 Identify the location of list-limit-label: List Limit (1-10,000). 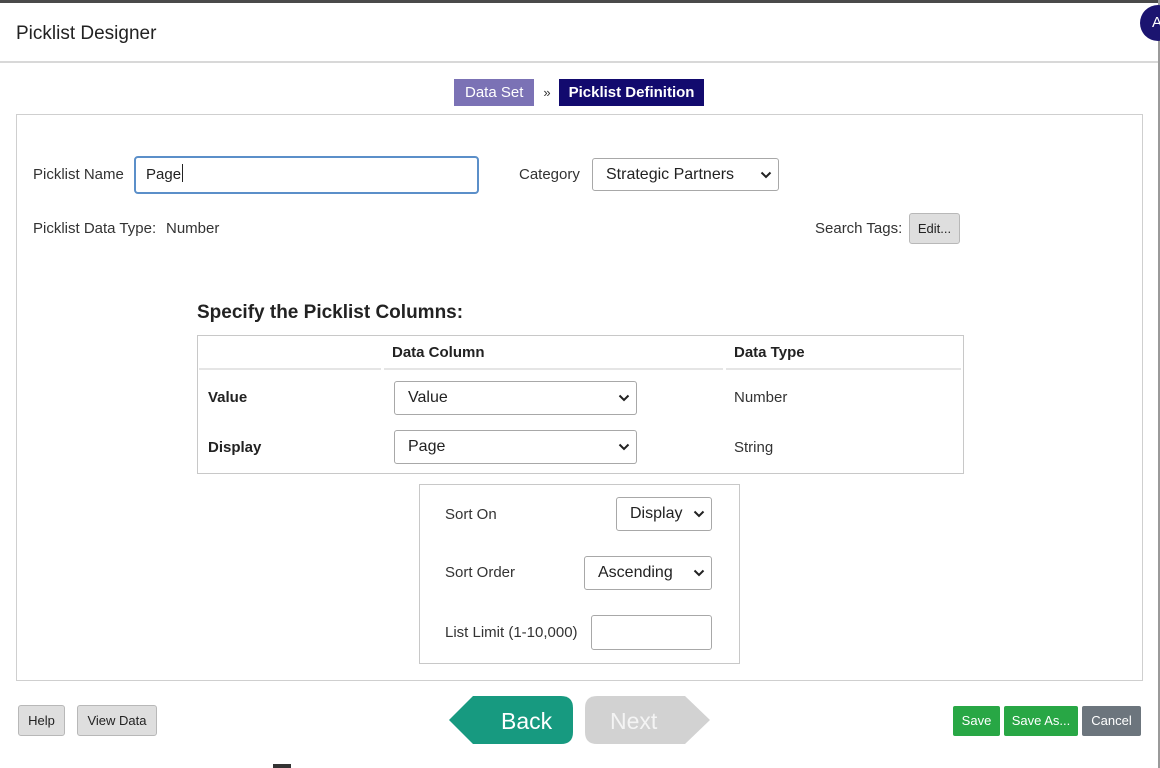
(511, 632).